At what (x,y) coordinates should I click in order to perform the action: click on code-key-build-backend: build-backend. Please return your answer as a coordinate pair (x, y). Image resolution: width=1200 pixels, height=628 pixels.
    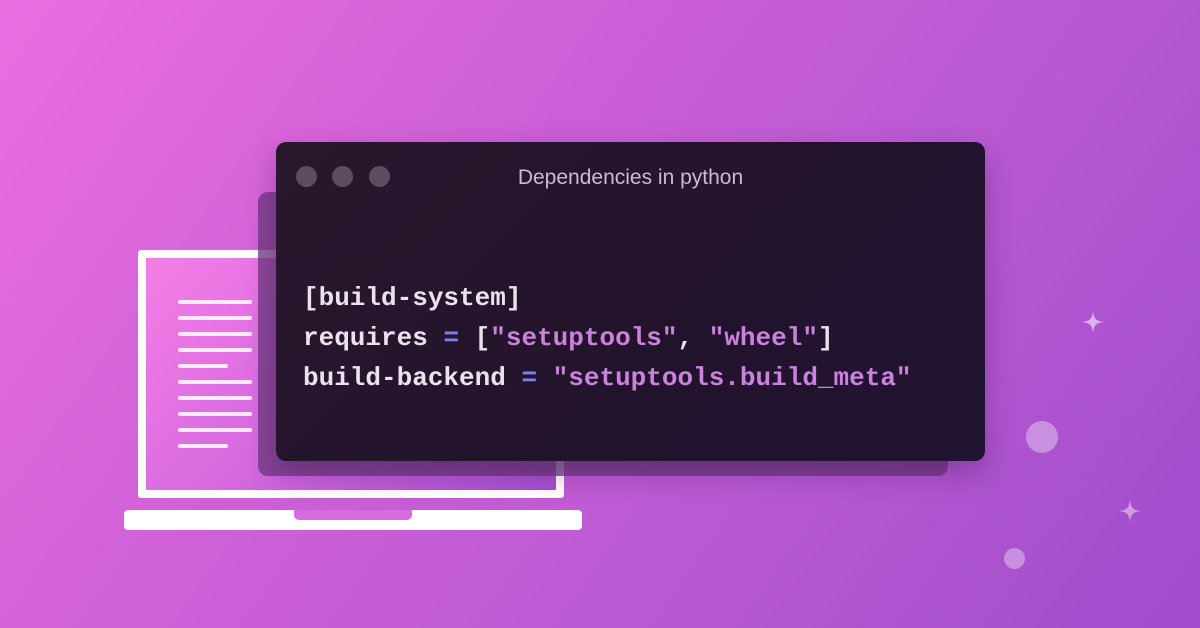
    Looking at the image, I should click on (404, 378).